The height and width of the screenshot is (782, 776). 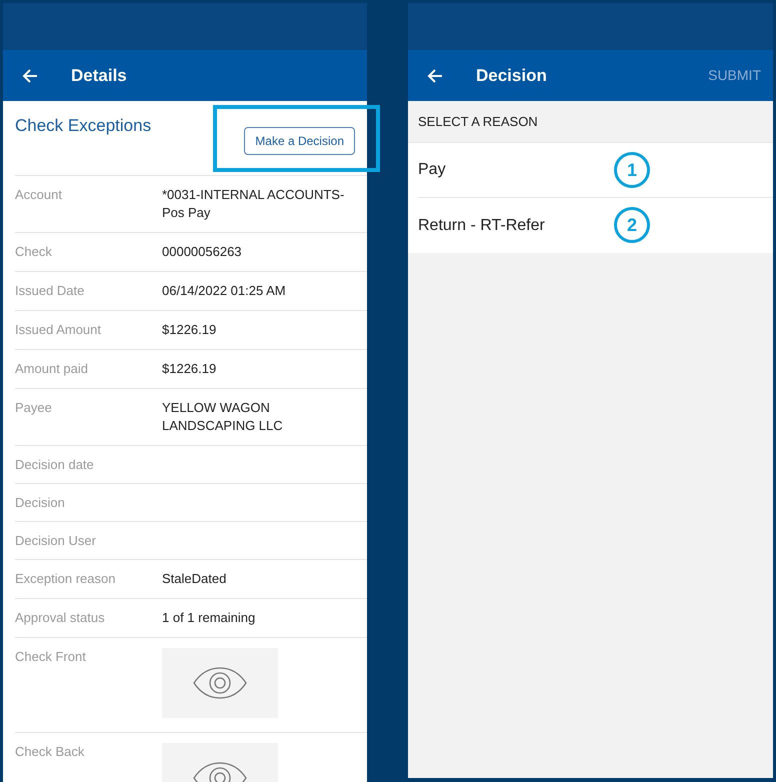 I want to click on reason-label: Return - RT-Refer, so click(x=481, y=226).